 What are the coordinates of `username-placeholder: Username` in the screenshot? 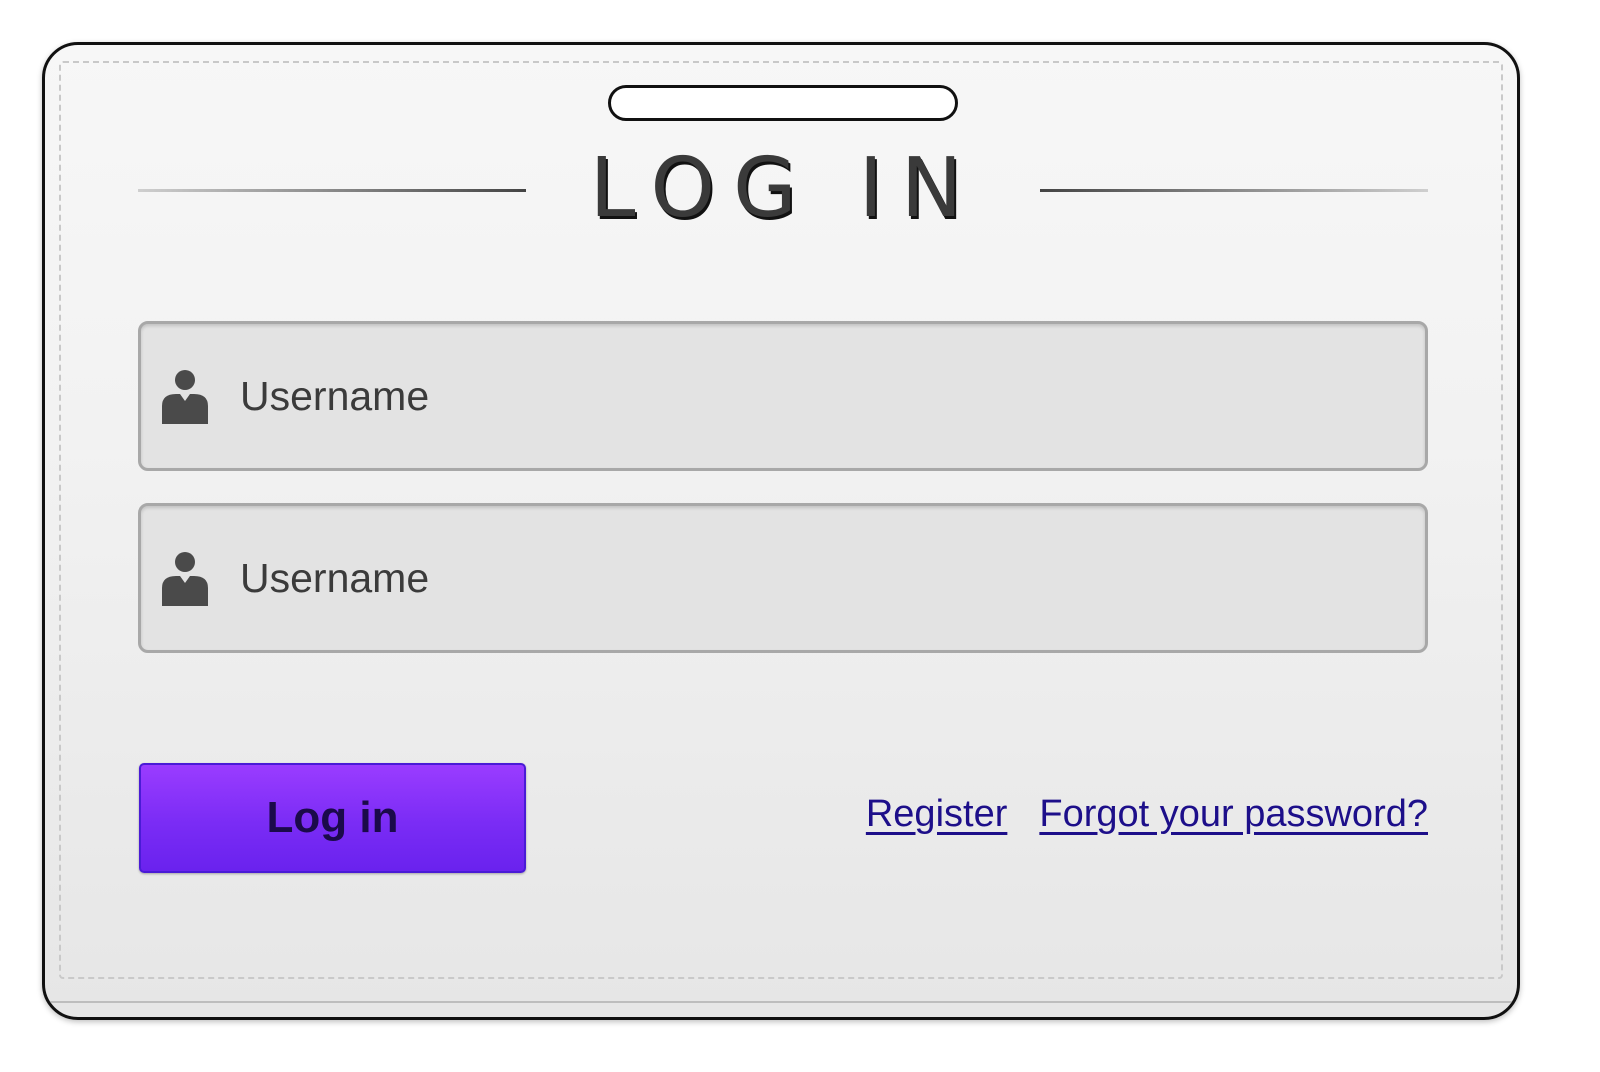 It's located at (335, 395).